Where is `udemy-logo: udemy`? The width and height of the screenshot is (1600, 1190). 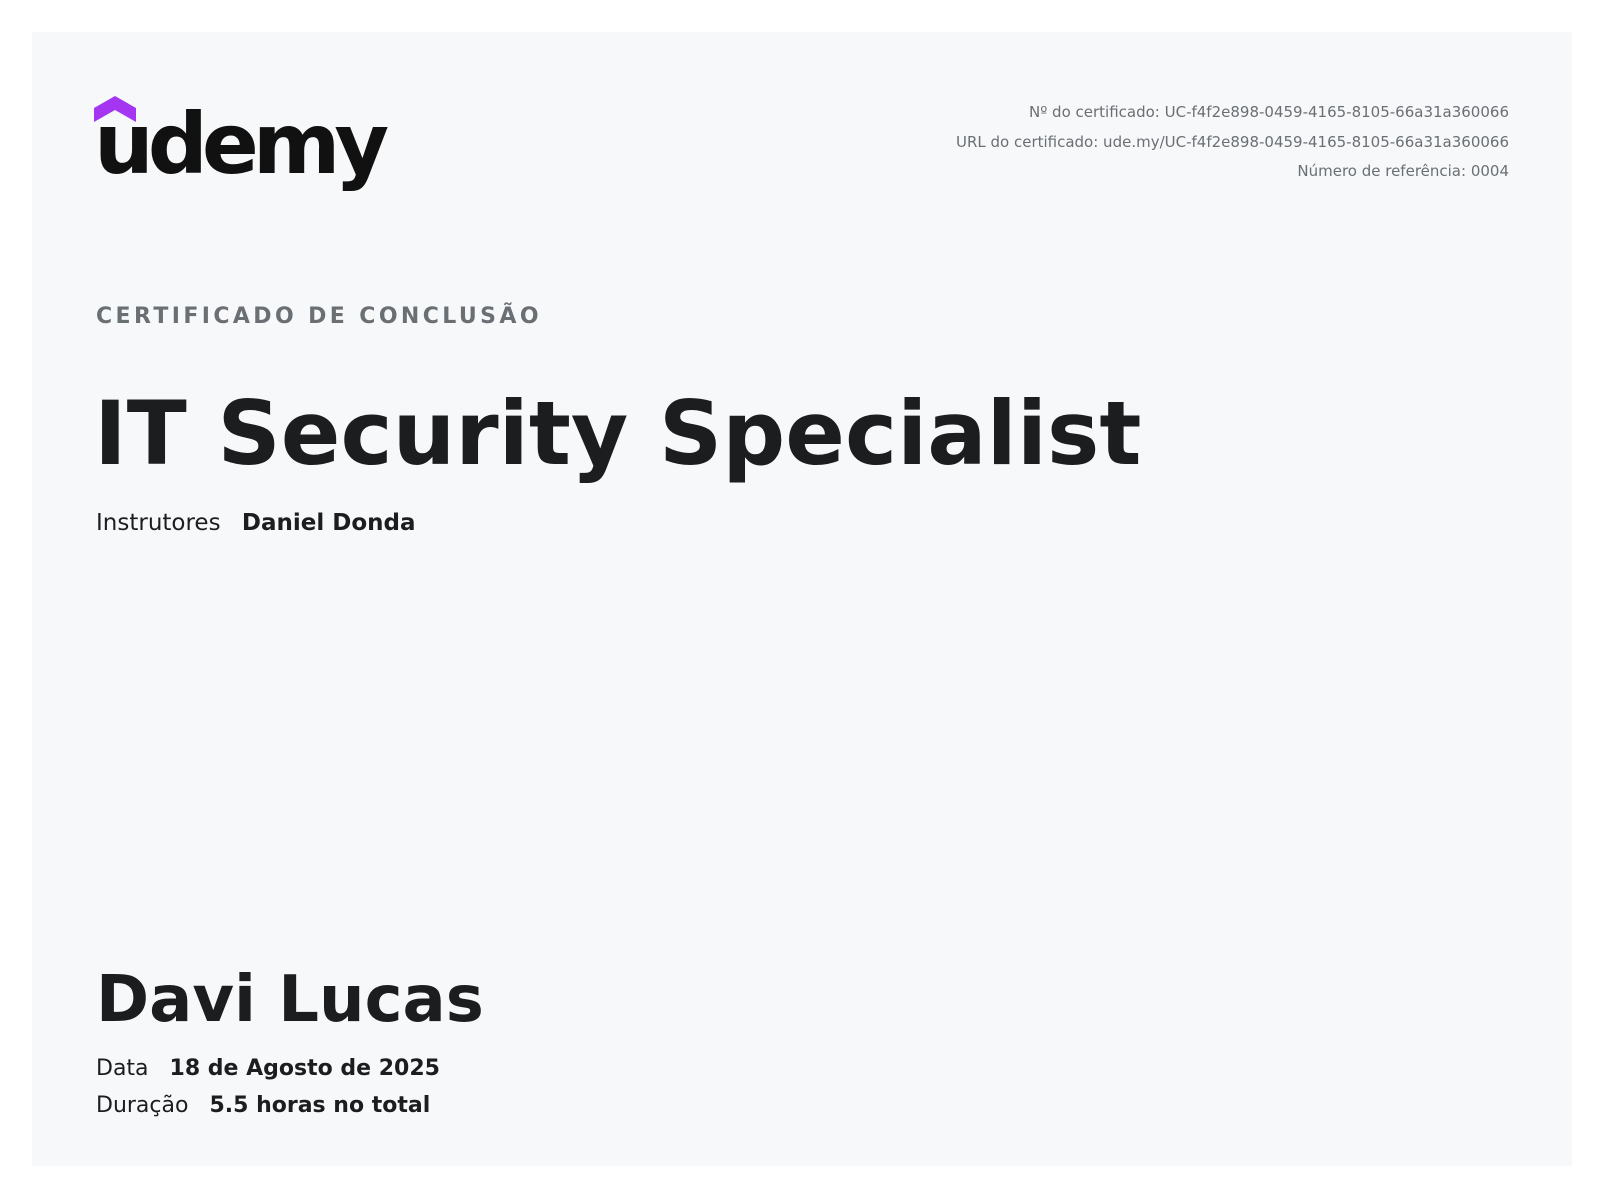
udemy-logo: udemy is located at coordinates (241, 144).